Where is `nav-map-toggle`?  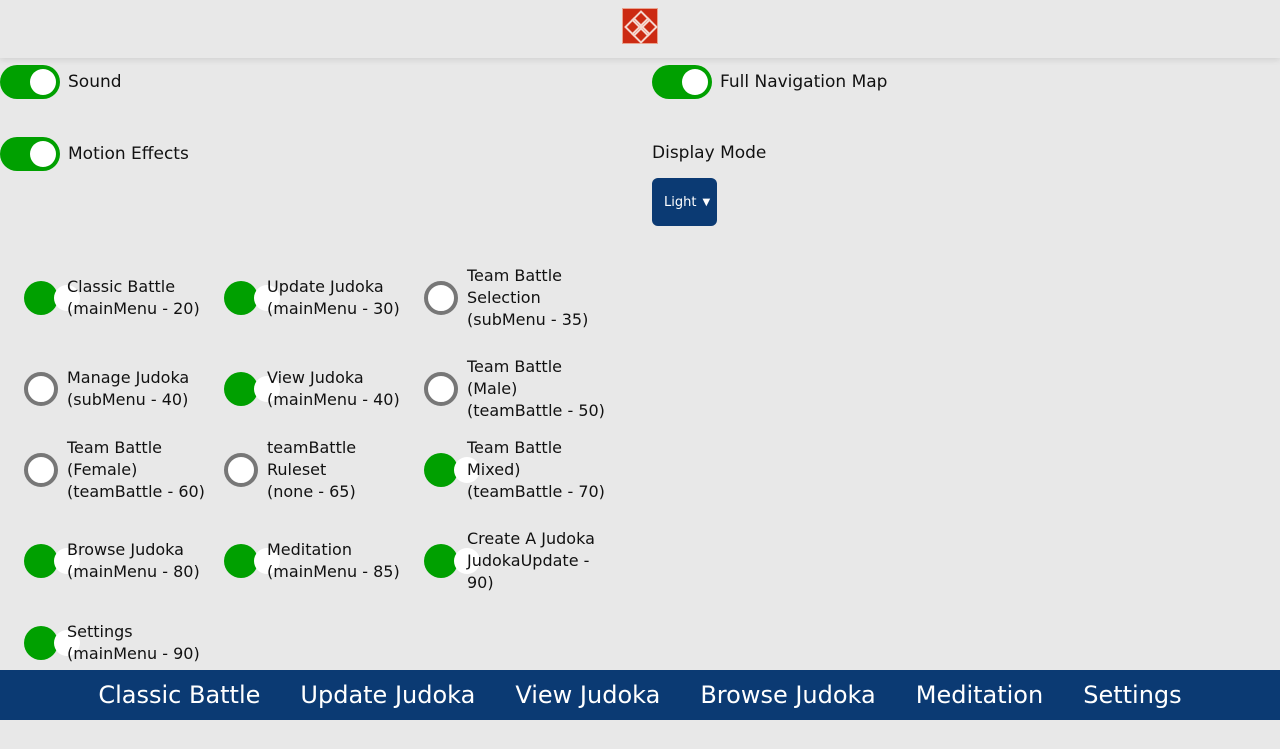 nav-map-toggle is located at coordinates (682, 82).